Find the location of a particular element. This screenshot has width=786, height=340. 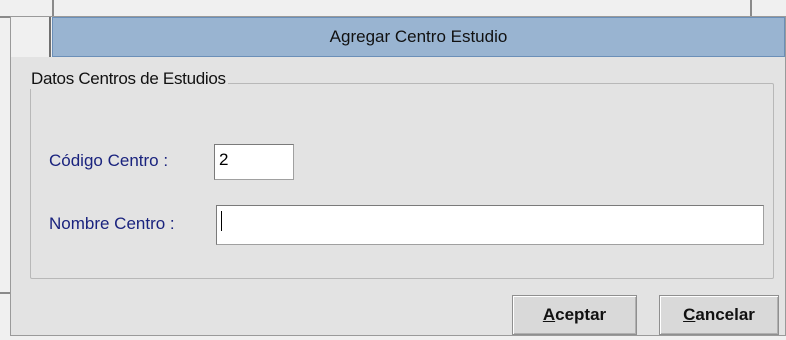

nombre-centro-label: Nombre Centro : is located at coordinates (112, 223).